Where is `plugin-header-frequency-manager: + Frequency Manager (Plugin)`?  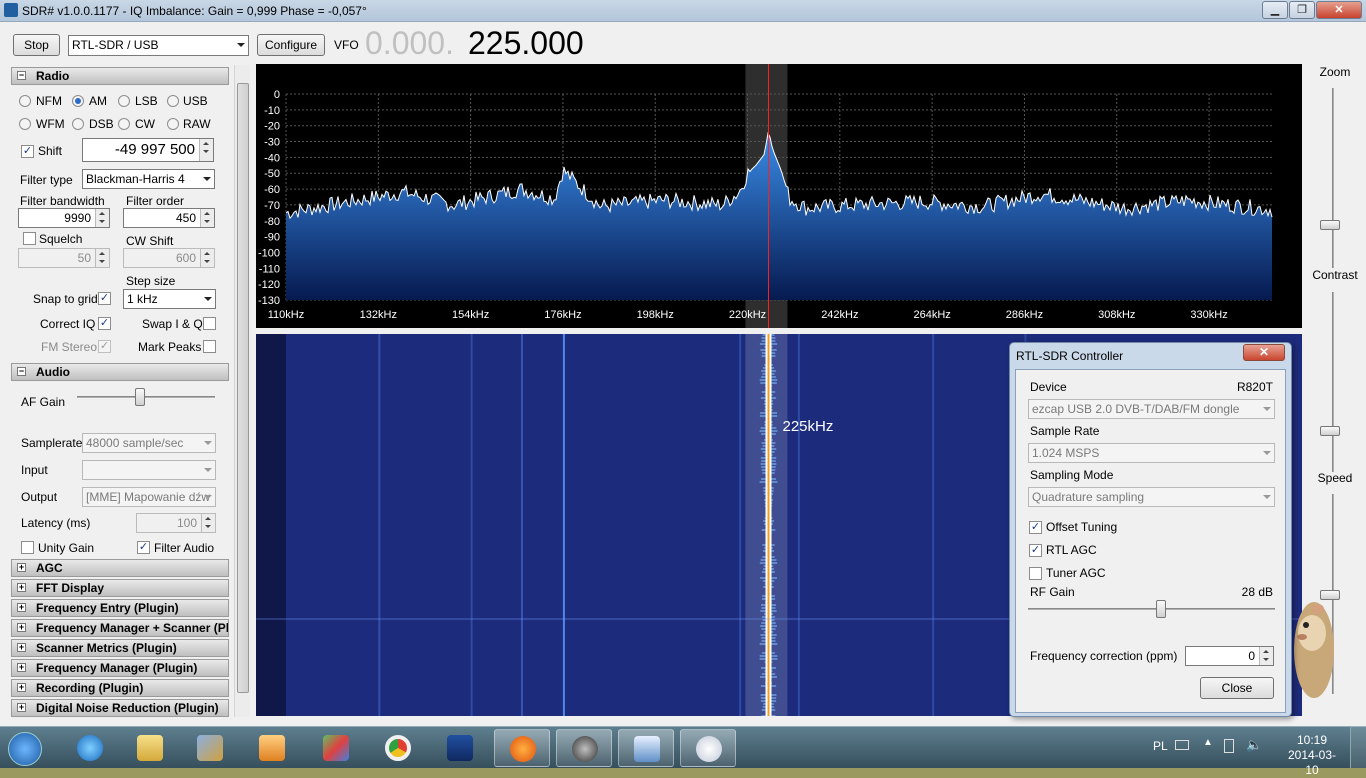 plugin-header-frequency-manager: + Frequency Manager (Plugin) is located at coordinates (120, 668).